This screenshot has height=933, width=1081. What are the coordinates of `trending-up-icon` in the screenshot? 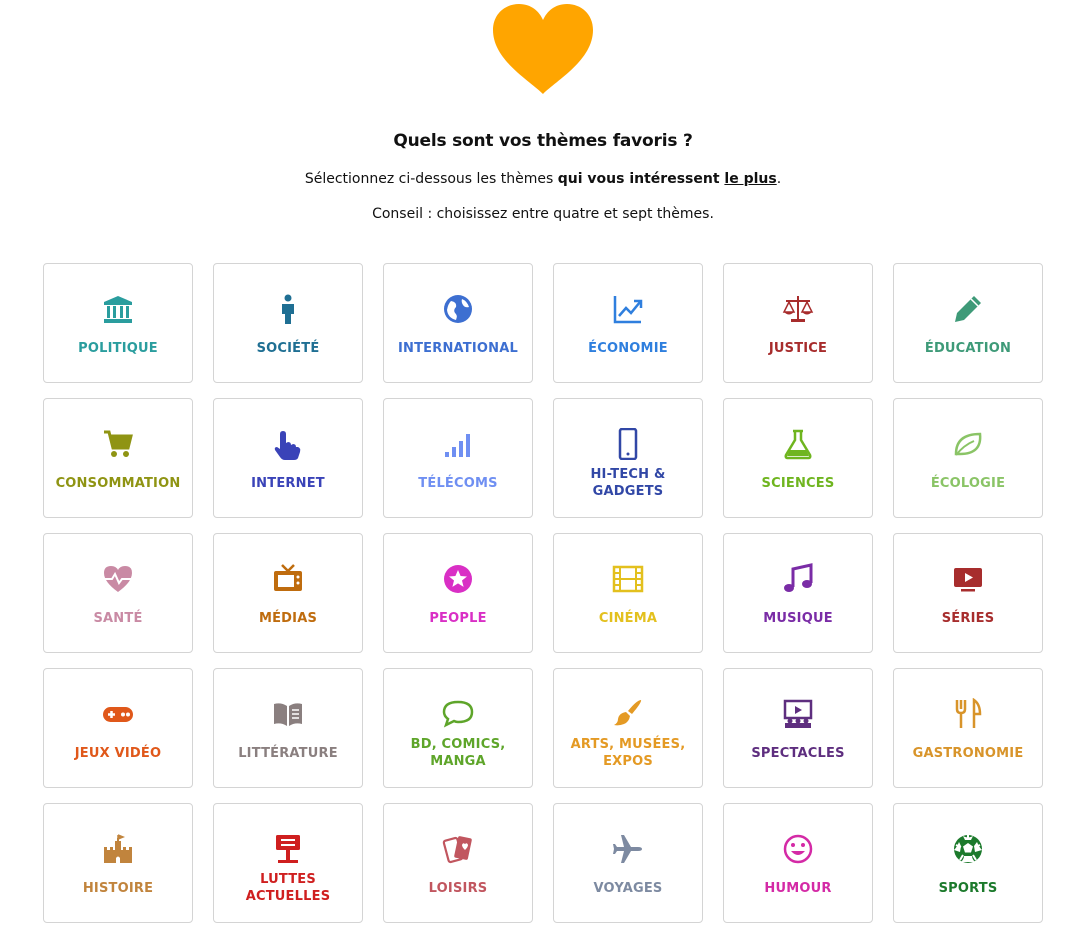 It's located at (628, 309).